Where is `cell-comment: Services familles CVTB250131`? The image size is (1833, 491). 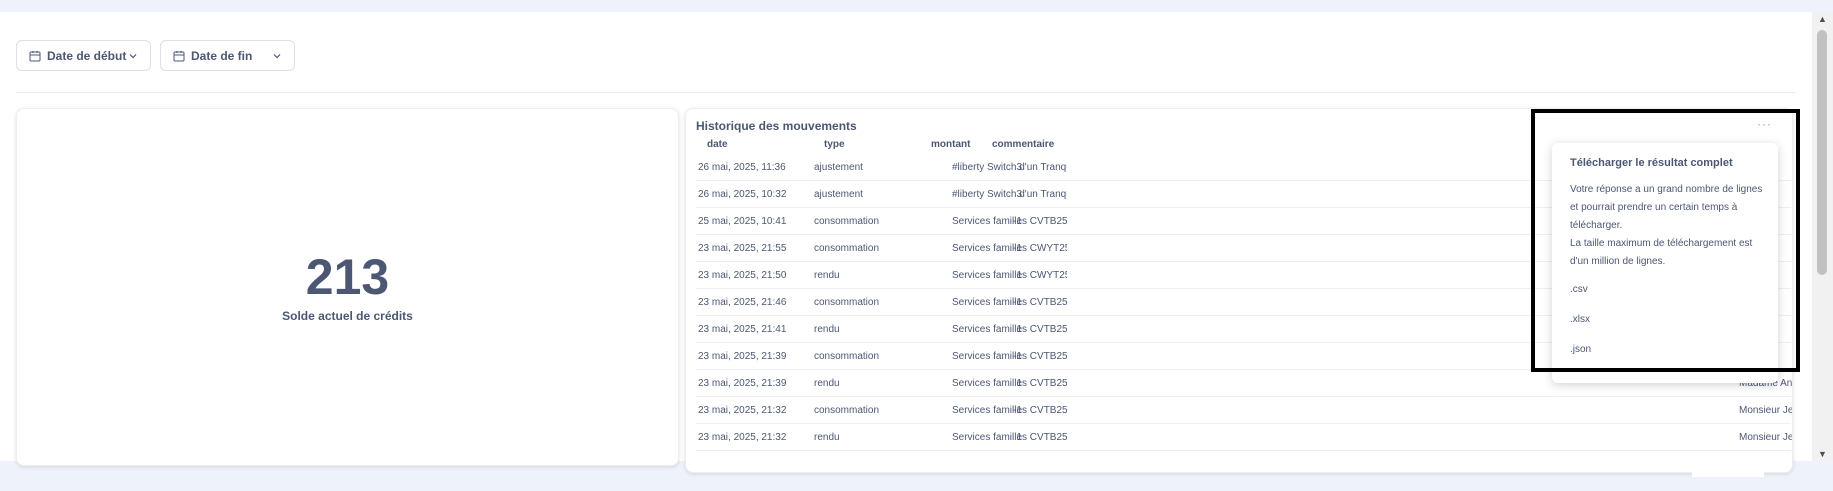
cell-comment: Services familles CVTB250131 is located at coordinates (1009, 356).